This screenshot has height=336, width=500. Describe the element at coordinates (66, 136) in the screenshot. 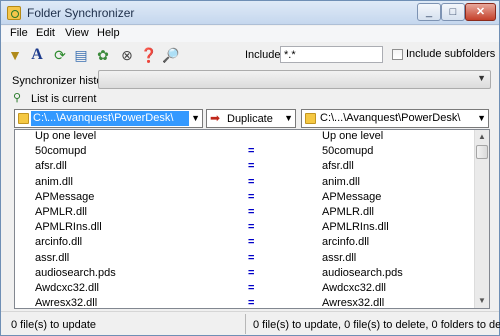

I see `left-file-name: Up one level` at that location.